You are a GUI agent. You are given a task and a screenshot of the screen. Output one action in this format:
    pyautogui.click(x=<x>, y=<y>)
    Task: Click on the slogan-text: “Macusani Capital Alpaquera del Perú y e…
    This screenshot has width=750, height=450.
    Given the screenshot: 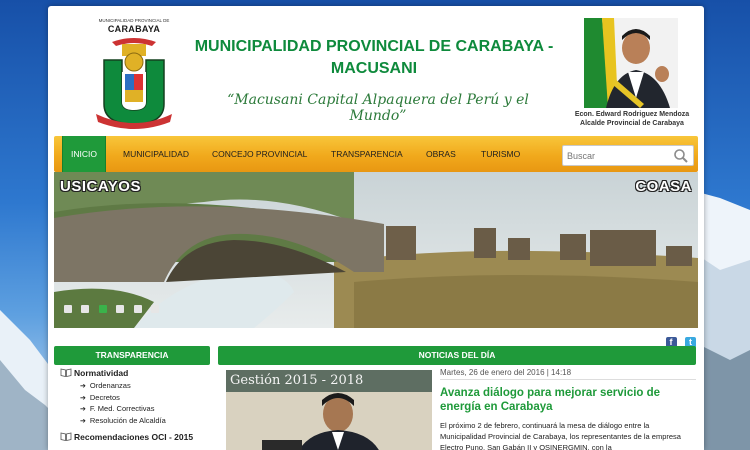 What is the action you would take?
    pyautogui.click(x=378, y=108)
    